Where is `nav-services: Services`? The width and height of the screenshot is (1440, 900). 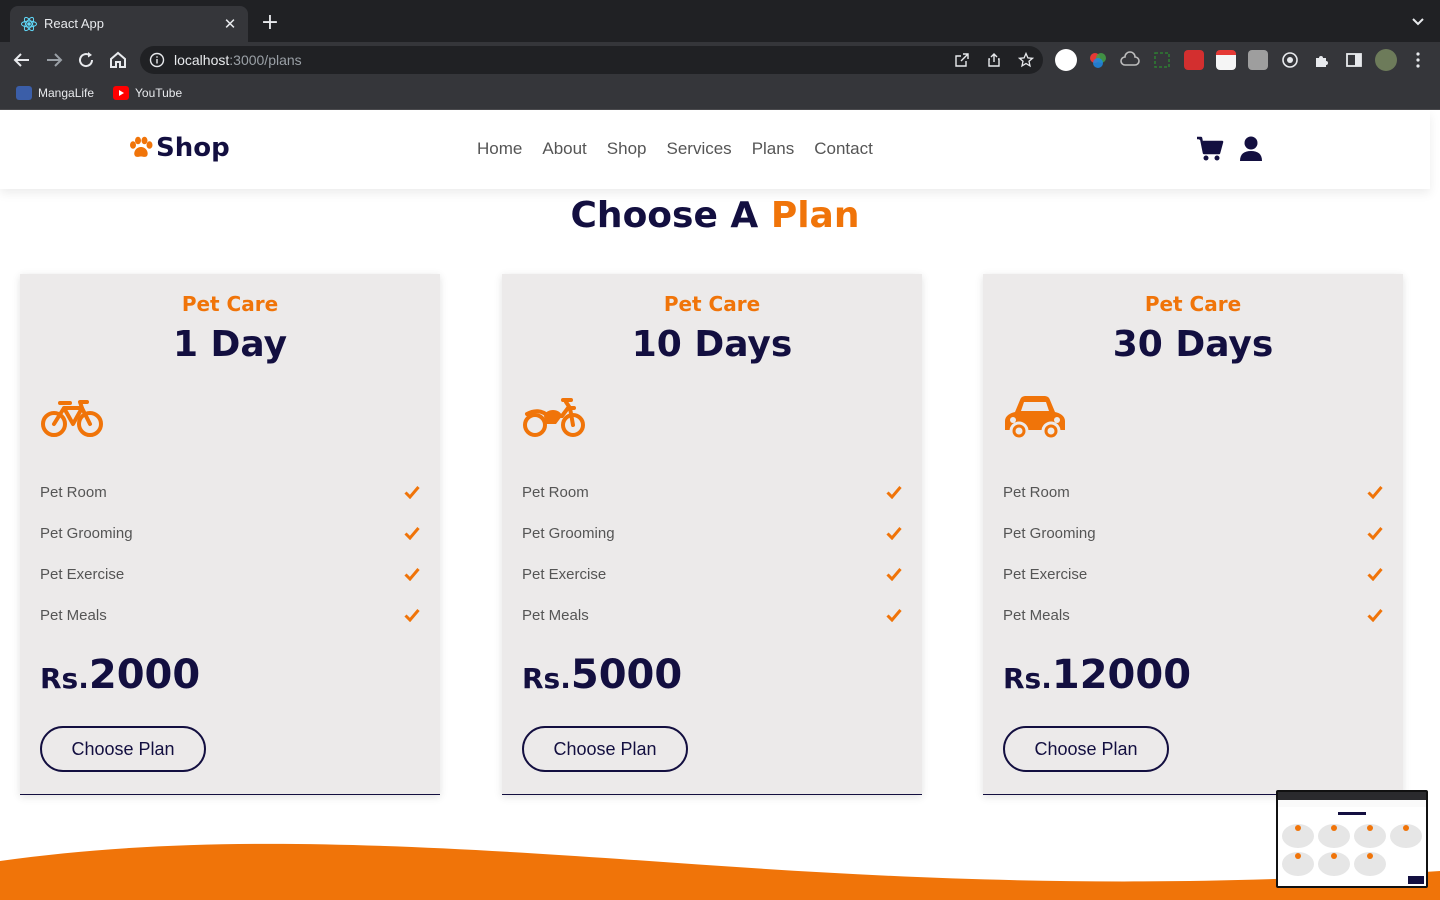
nav-services: Services is located at coordinates (699, 149).